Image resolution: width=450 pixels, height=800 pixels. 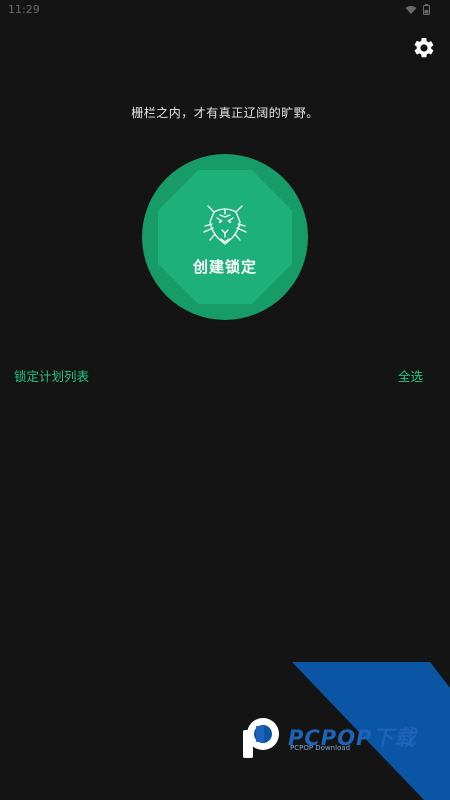 I want to click on tagline: 栅栏之内，才有真正辽阔的旷野。, so click(x=225, y=113).